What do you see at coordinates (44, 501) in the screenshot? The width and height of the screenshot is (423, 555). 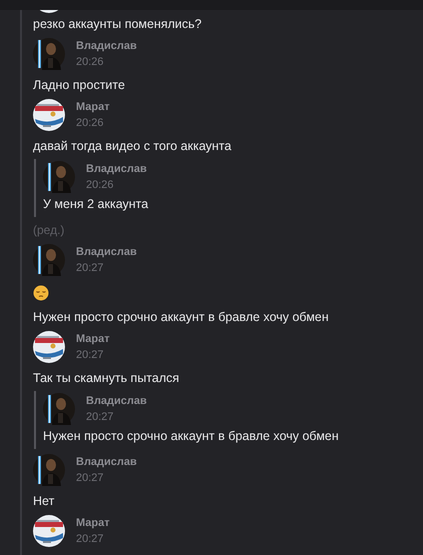 I see `message-text: Нет` at bounding box center [44, 501].